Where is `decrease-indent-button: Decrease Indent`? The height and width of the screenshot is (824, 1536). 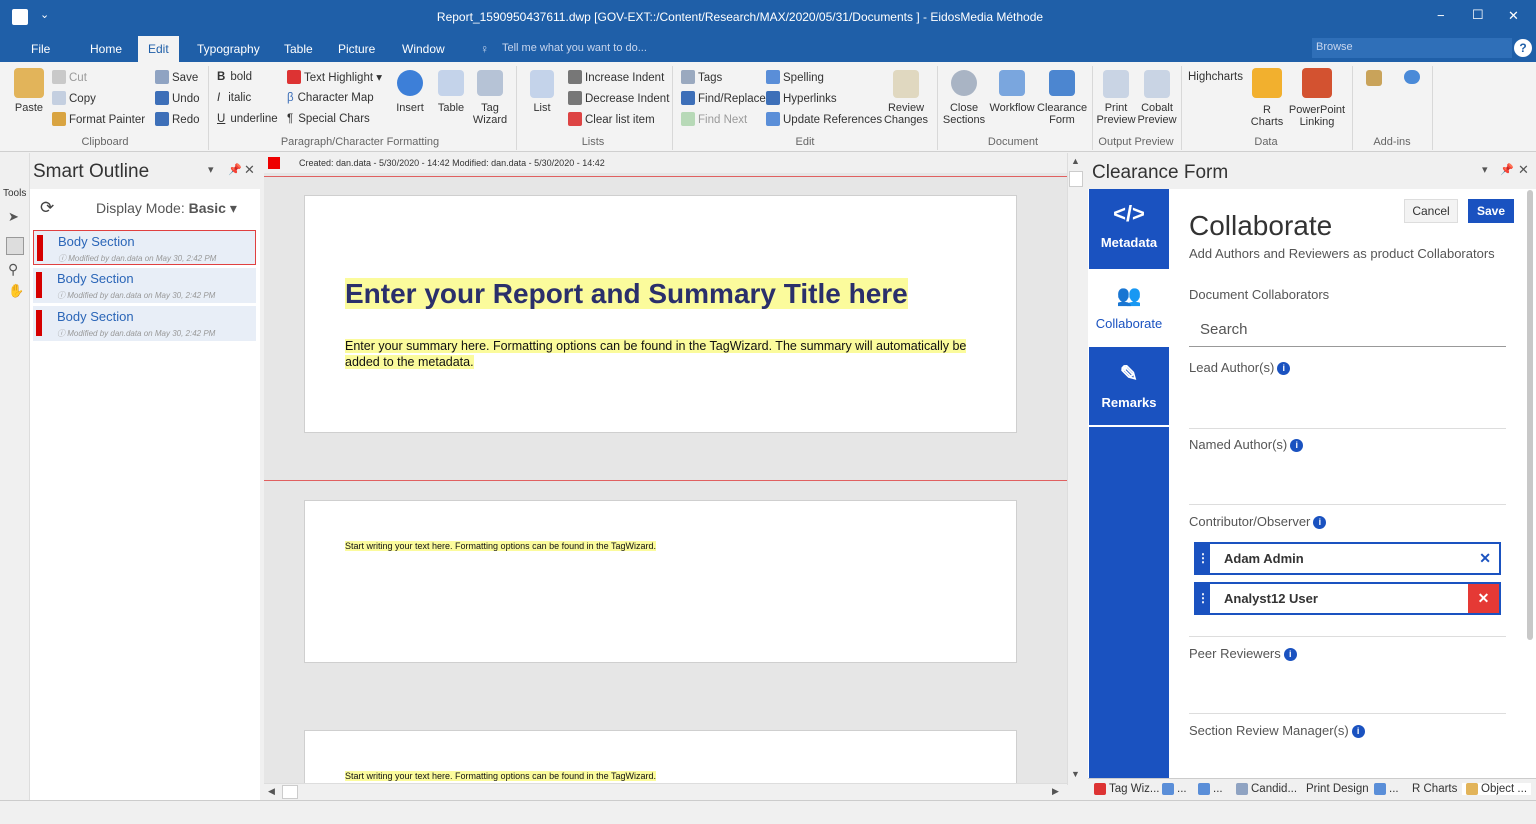 decrease-indent-button: Decrease Indent is located at coordinates (618, 98).